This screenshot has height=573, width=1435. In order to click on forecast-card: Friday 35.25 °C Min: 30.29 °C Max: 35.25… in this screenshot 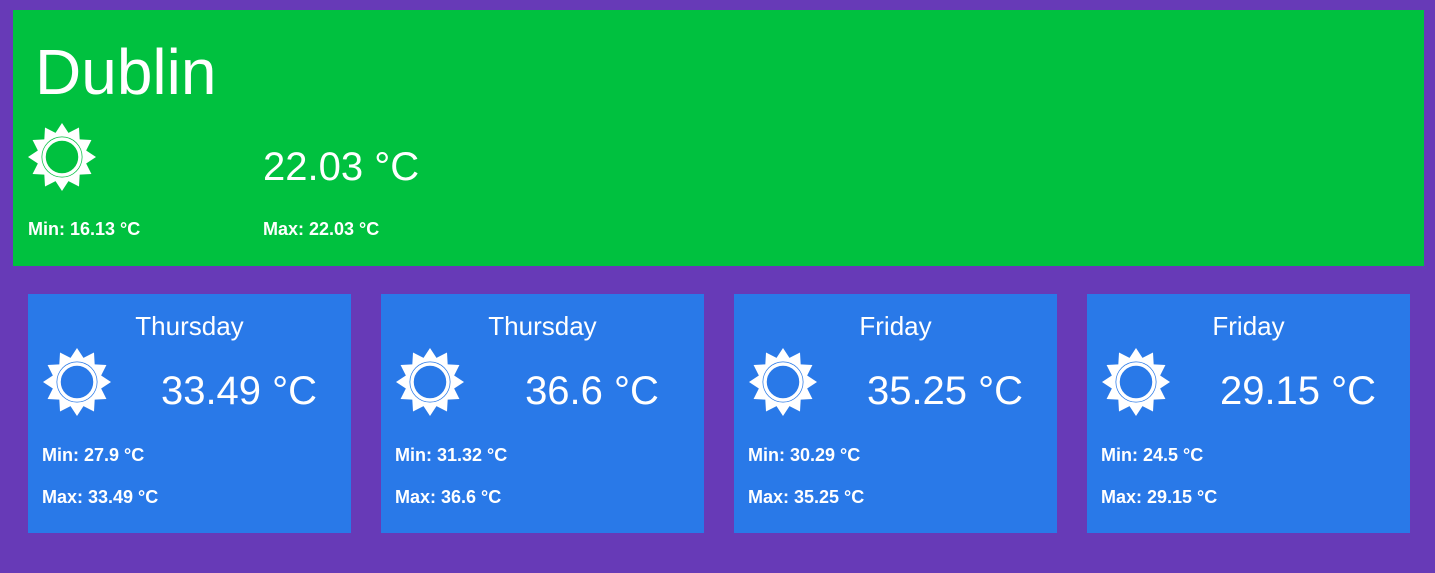, I will do `click(895, 413)`.